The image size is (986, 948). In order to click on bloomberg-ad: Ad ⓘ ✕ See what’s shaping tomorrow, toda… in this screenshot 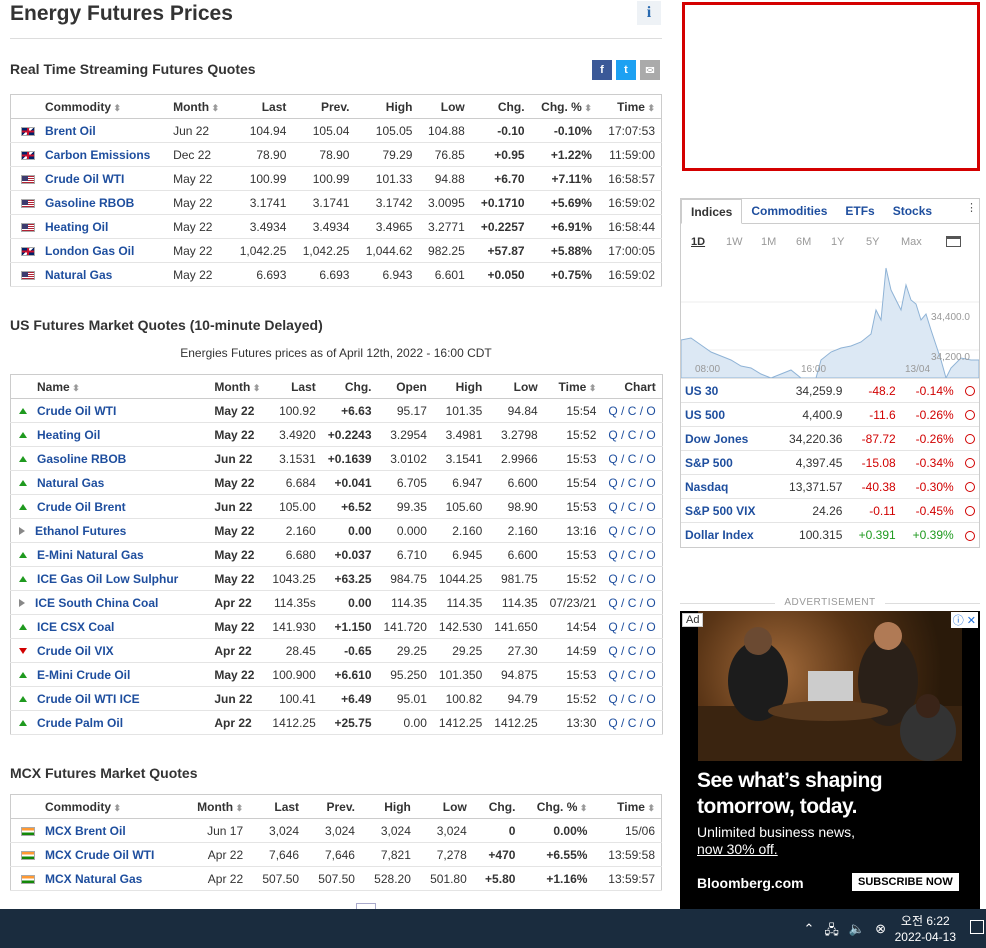, I will do `click(830, 760)`.